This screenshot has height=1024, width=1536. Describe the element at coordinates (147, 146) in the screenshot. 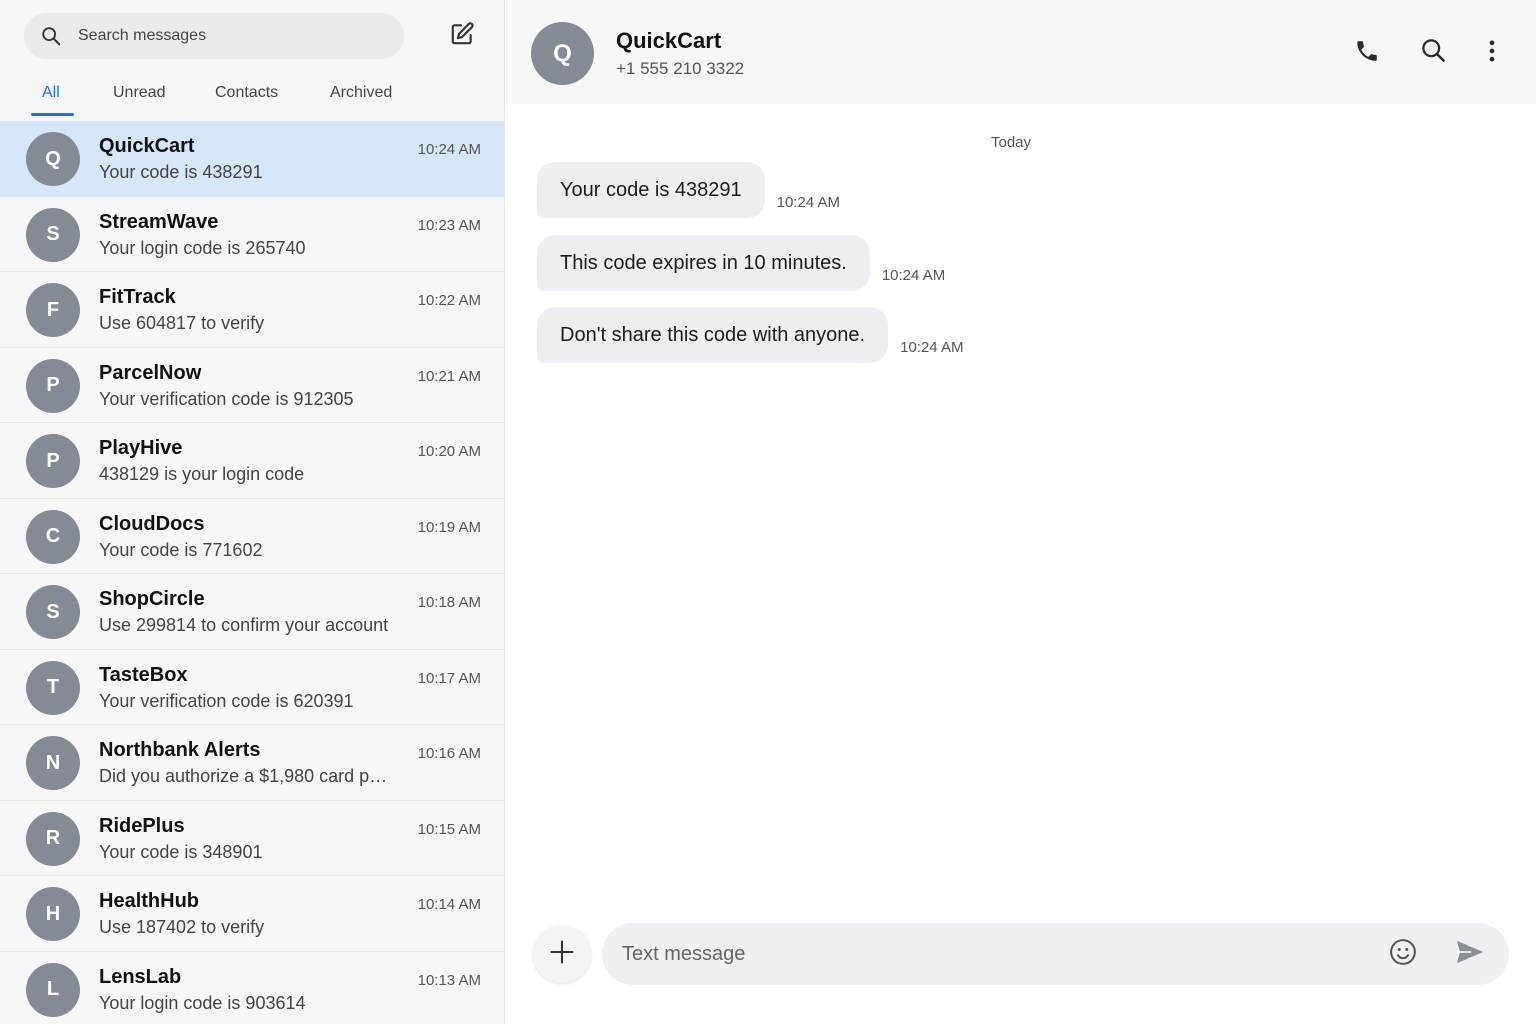

I see `conversation-name: QuickCart` at that location.